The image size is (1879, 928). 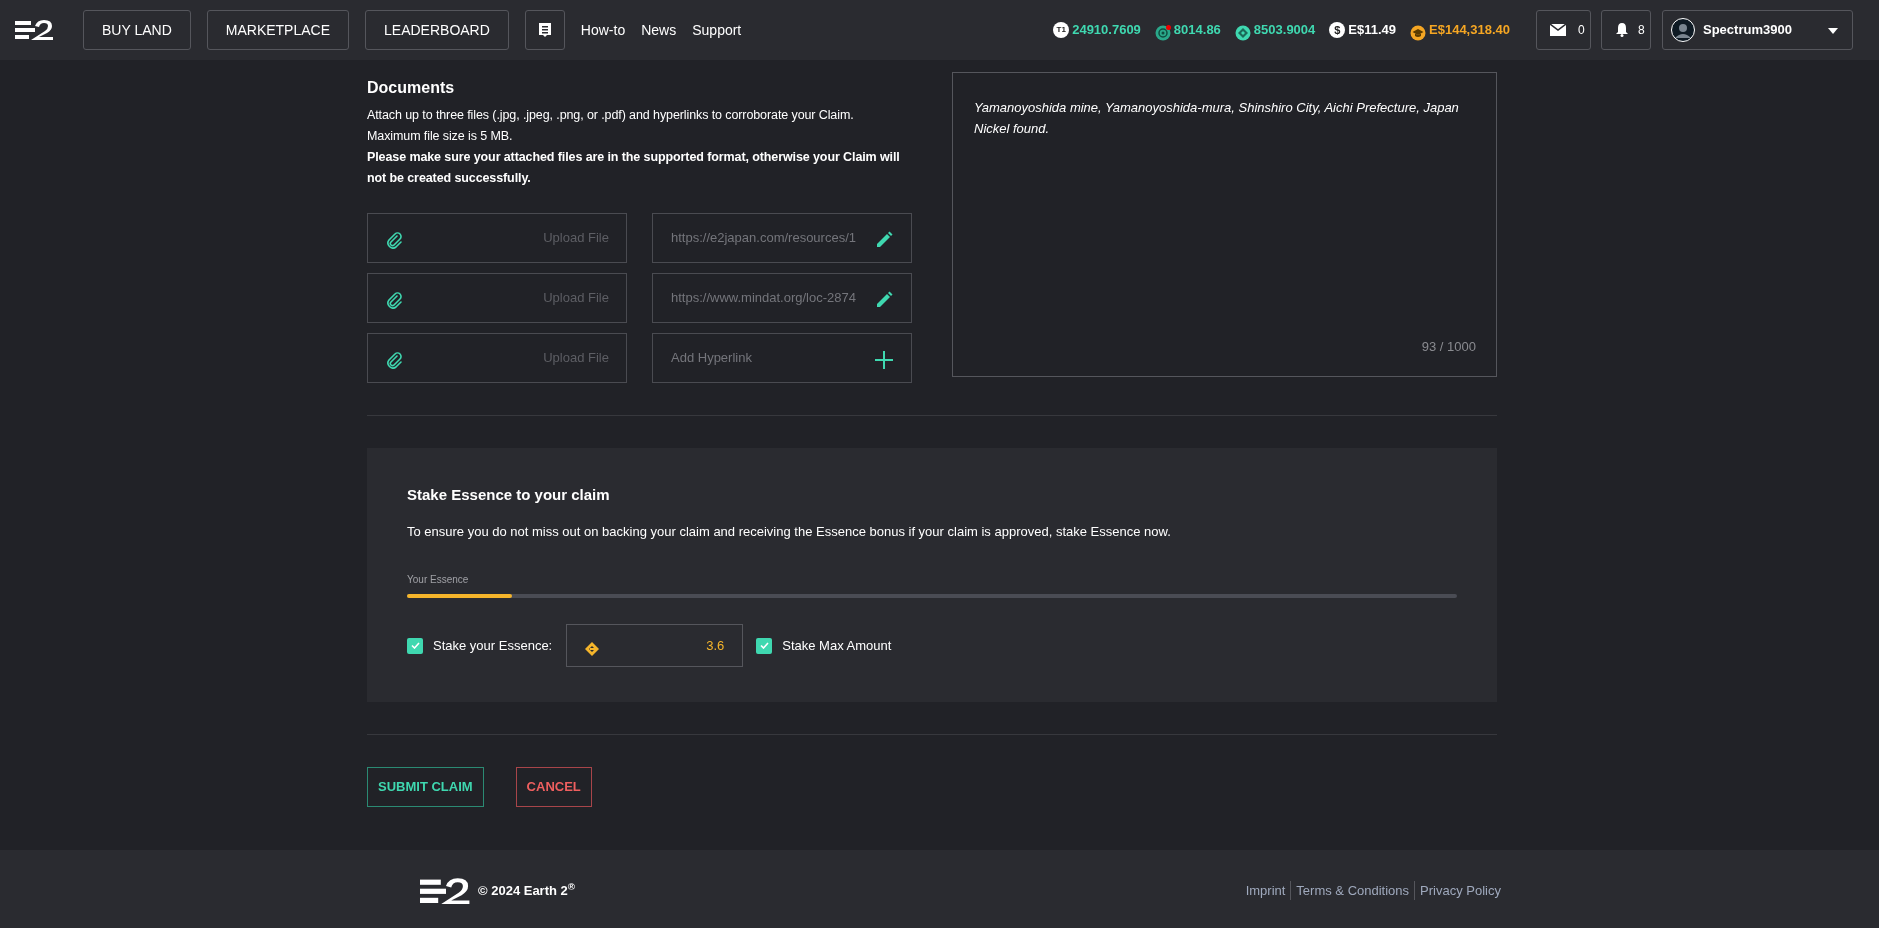 I want to click on checkbox: Stake your Essence:, so click(x=480, y=645).